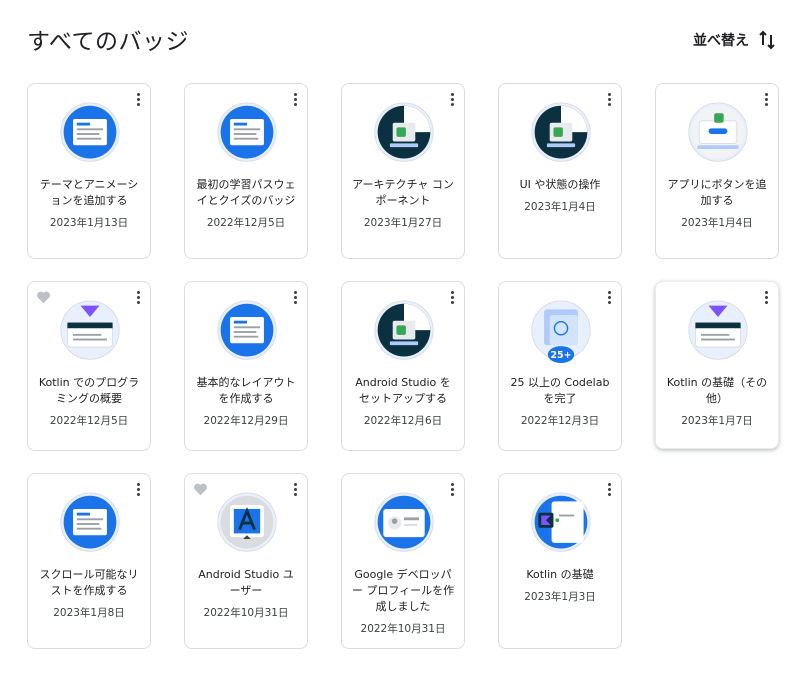  What do you see at coordinates (403, 590) in the screenshot?
I see `badge-title: Google デベロッパー プロフィールを作成しました` at bounding box center [403, 590].